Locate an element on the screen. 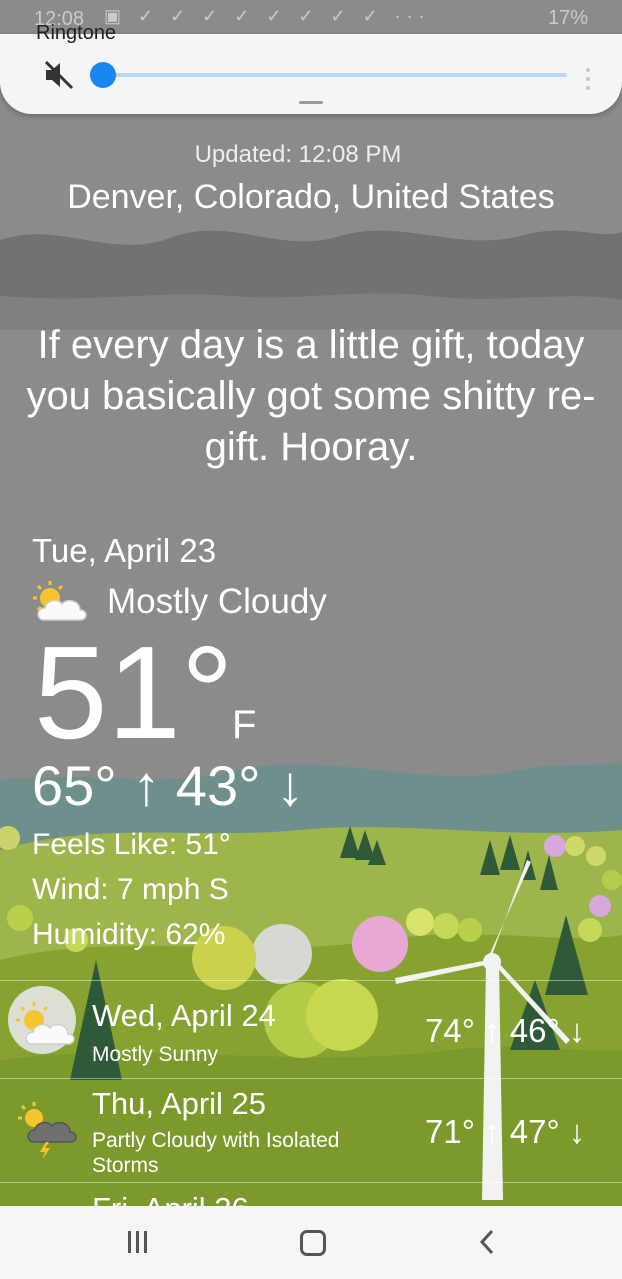 The image size is (622, 1279). forecast-date: Fri, April 26 is located at coordinates (170, 1197).